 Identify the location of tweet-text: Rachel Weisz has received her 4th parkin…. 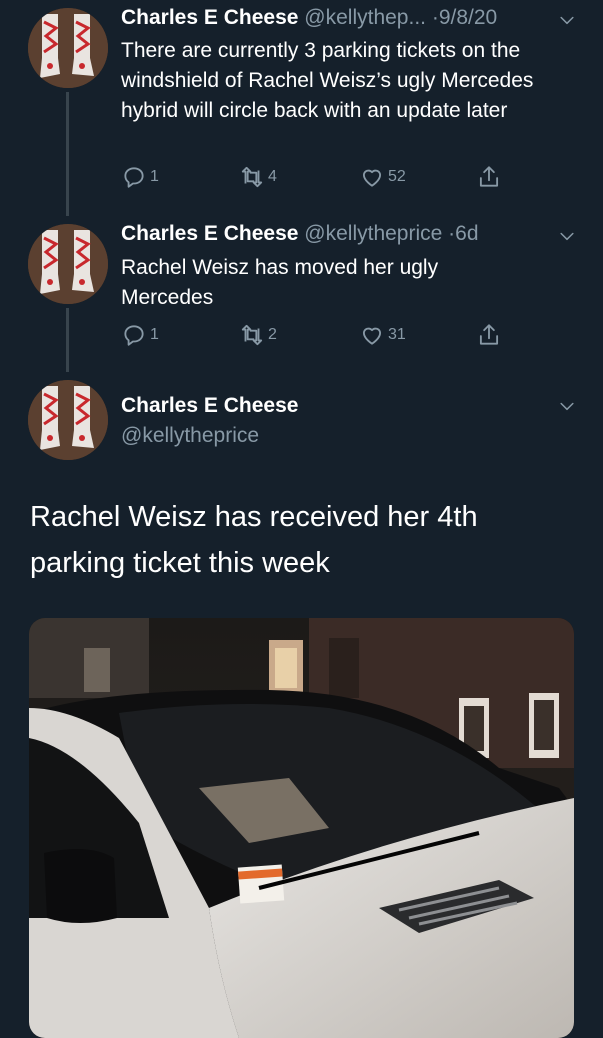
(254, 540).